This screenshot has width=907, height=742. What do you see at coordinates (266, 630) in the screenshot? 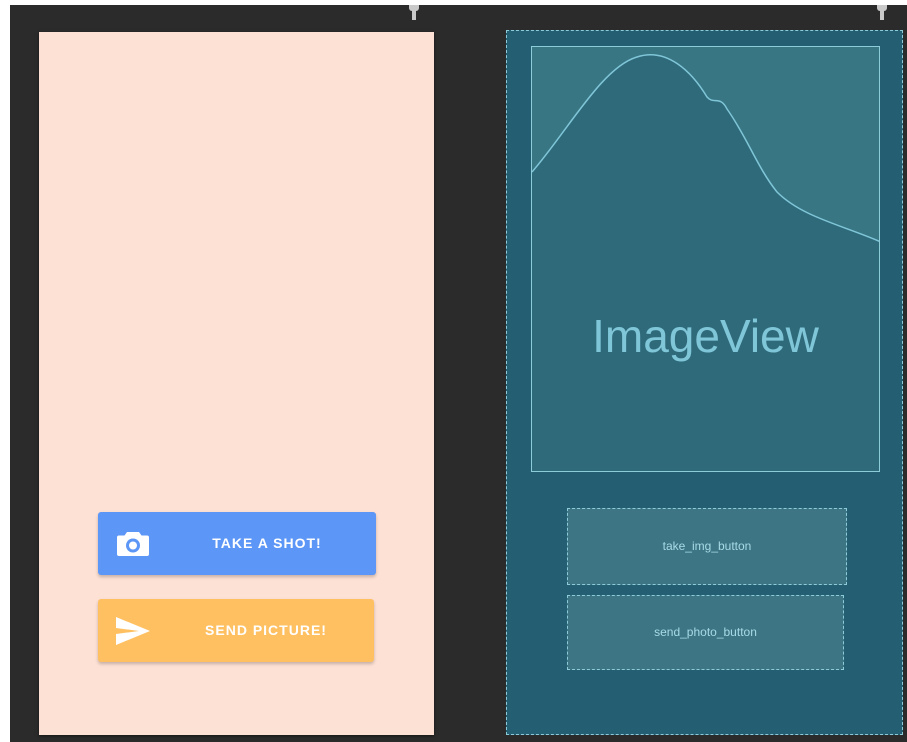
I see `send-picture-label: SEND PICTURE!` at bounding box center [266, 630].